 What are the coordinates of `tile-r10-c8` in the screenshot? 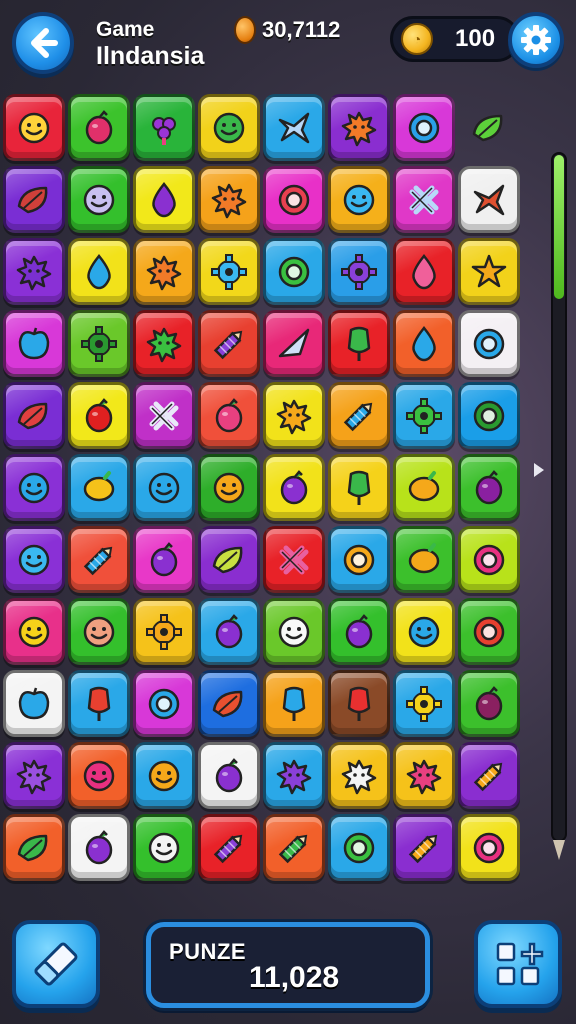 It's located at (489, 775).